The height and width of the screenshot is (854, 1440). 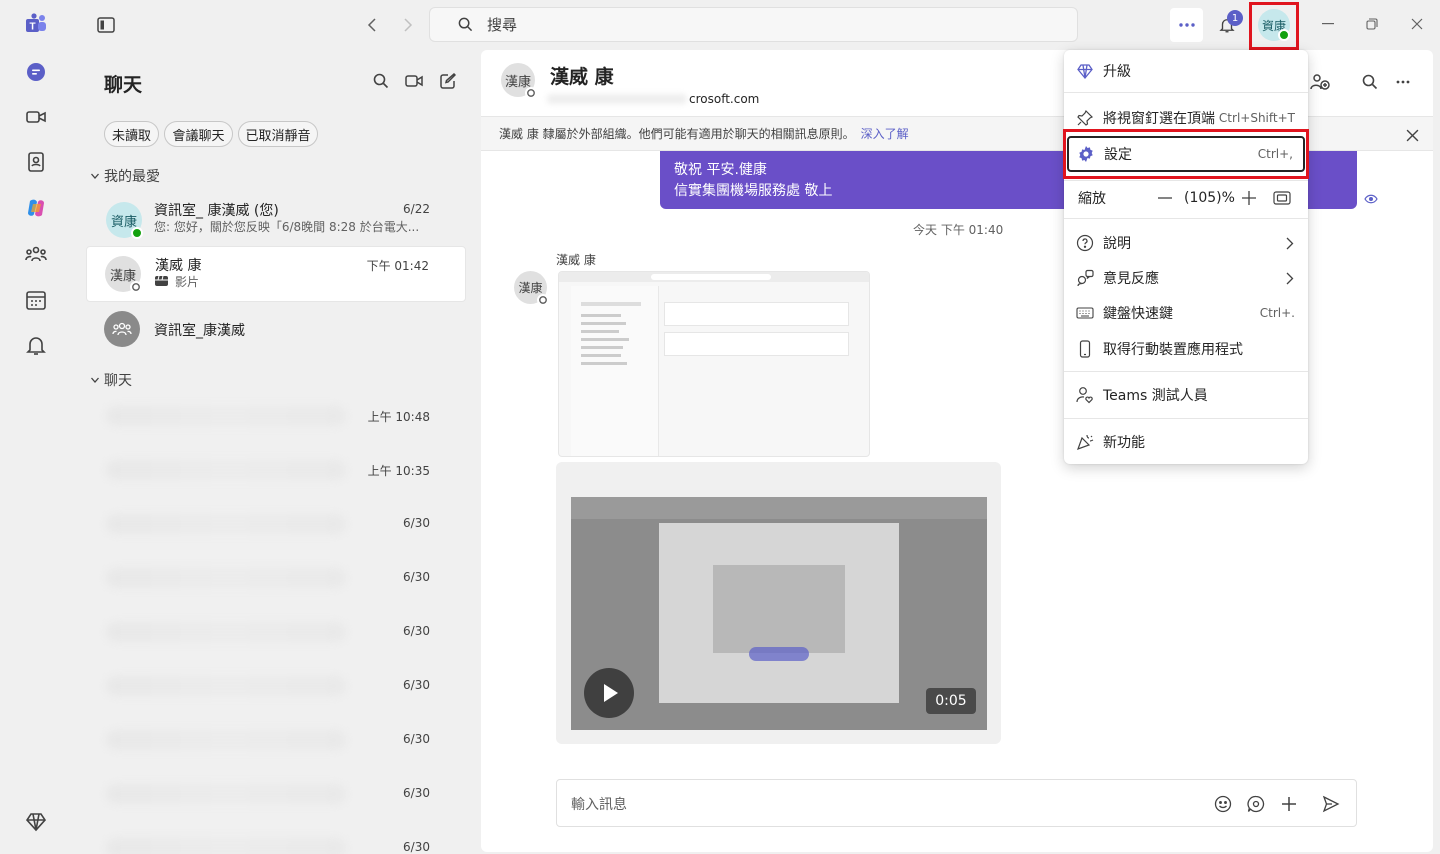 I want to click on calendar-nav-icon, so click(x=36, y=300).